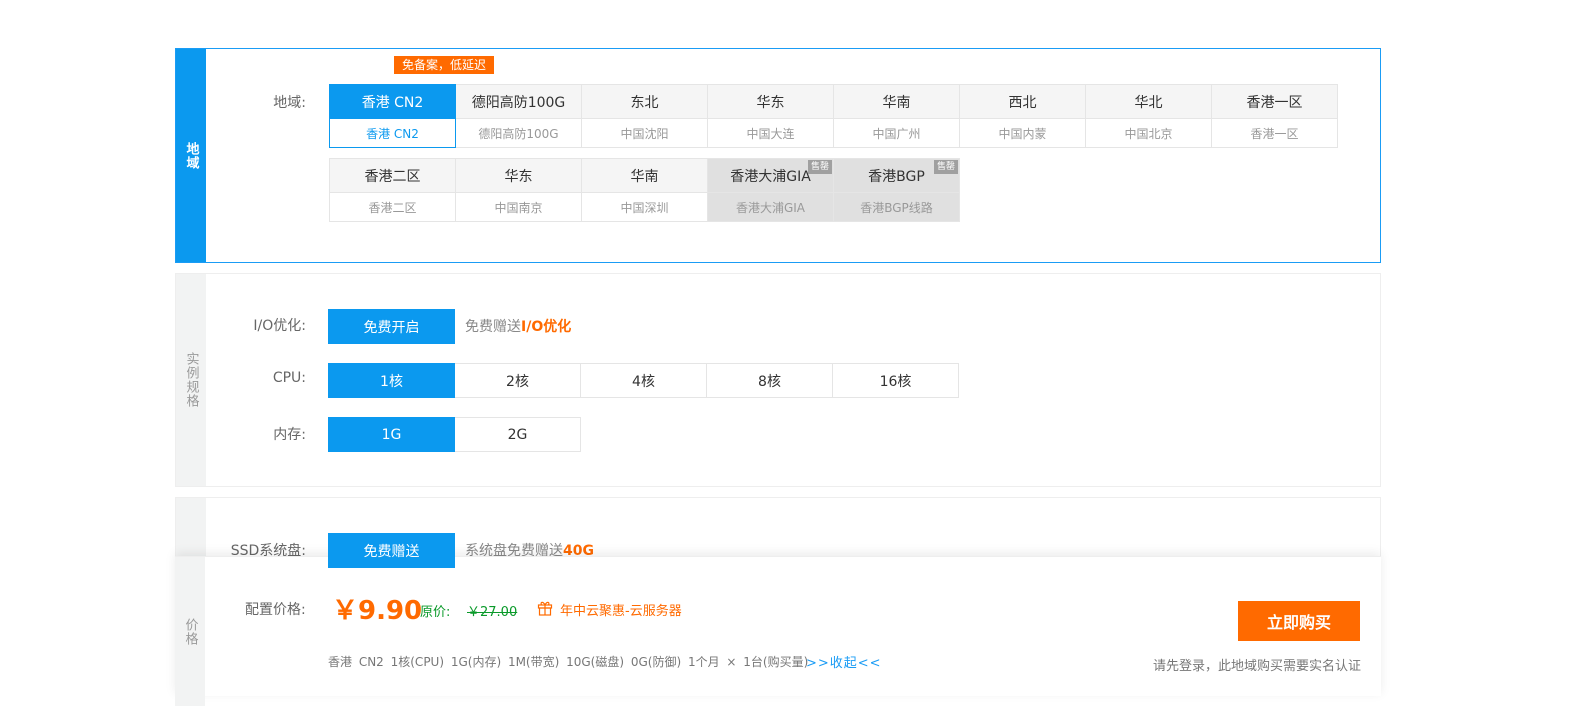 This screenshot has width=1586, height=706. Describe the element at coordinates (518, 102) in the screenshot. I see `region-option-name: 德阳高防100G` at that location.